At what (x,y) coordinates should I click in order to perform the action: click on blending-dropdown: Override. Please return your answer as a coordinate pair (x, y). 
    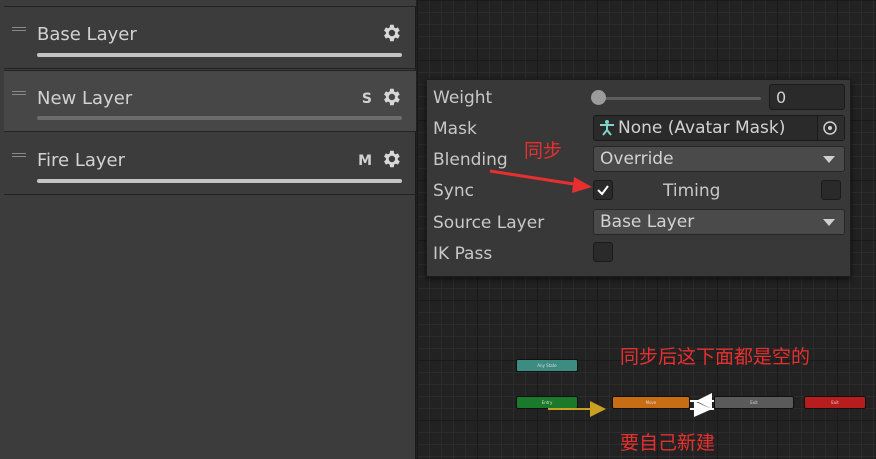
    Looking at the image, I should click on (719, 159).